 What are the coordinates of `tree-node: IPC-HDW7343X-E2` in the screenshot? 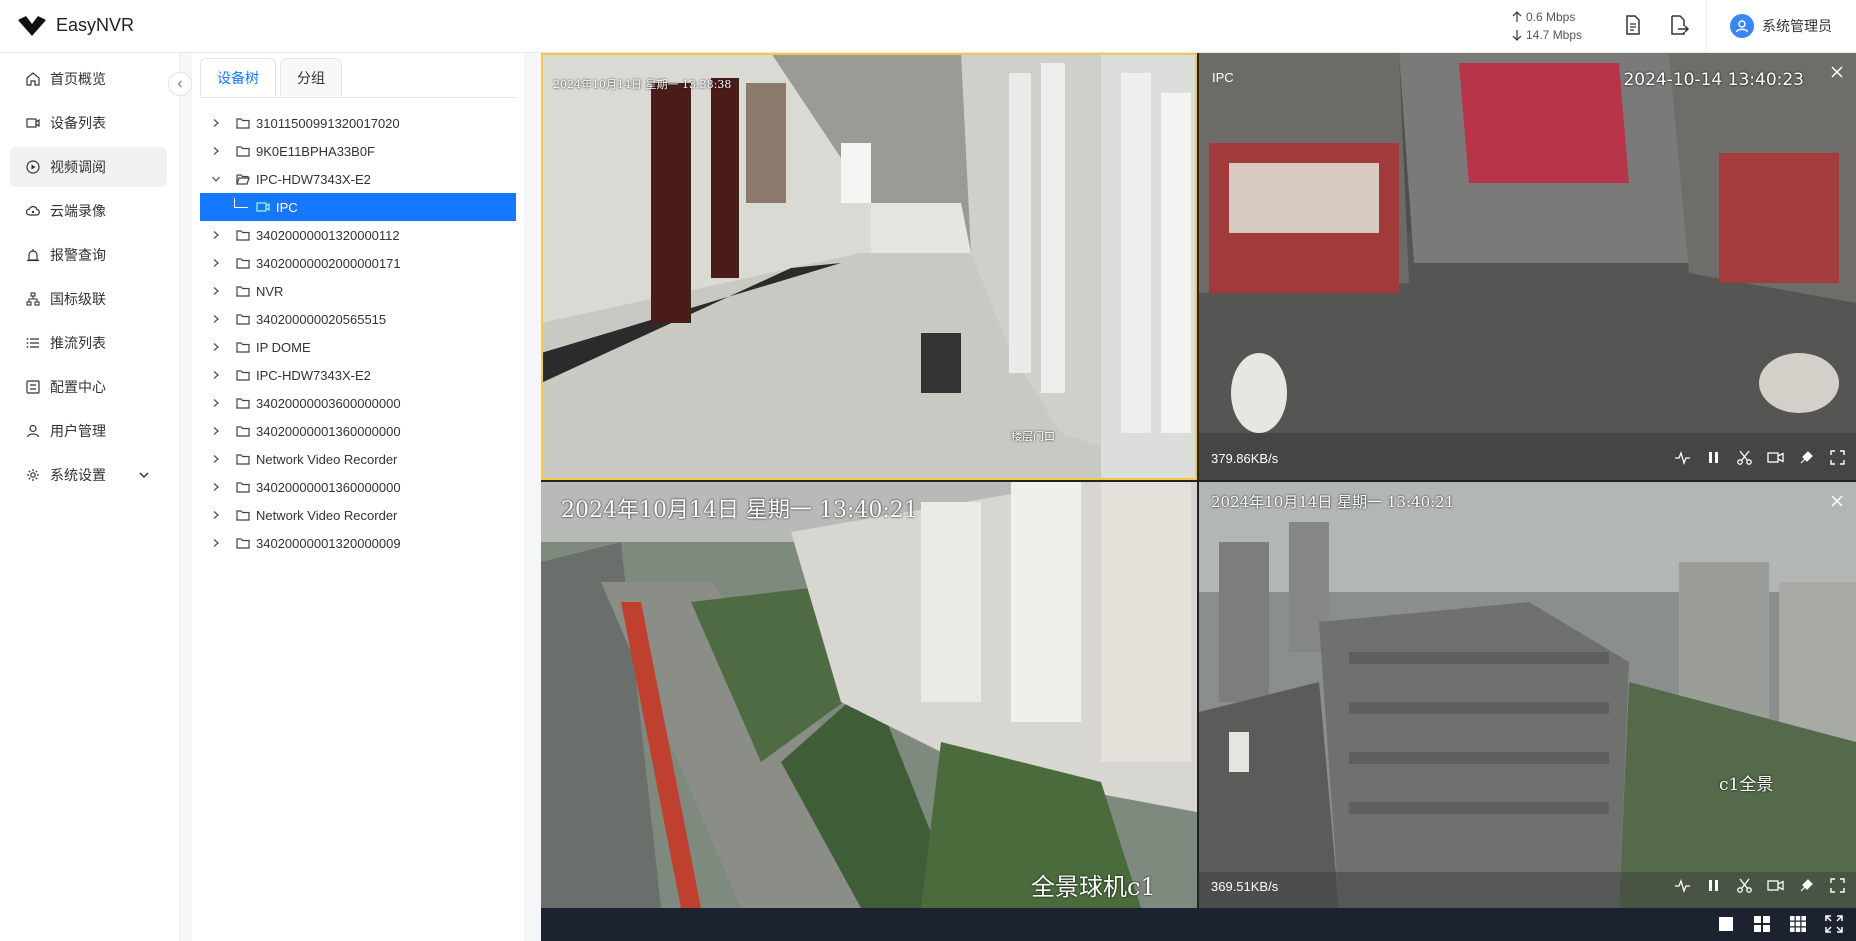 It's located at (358, 375).